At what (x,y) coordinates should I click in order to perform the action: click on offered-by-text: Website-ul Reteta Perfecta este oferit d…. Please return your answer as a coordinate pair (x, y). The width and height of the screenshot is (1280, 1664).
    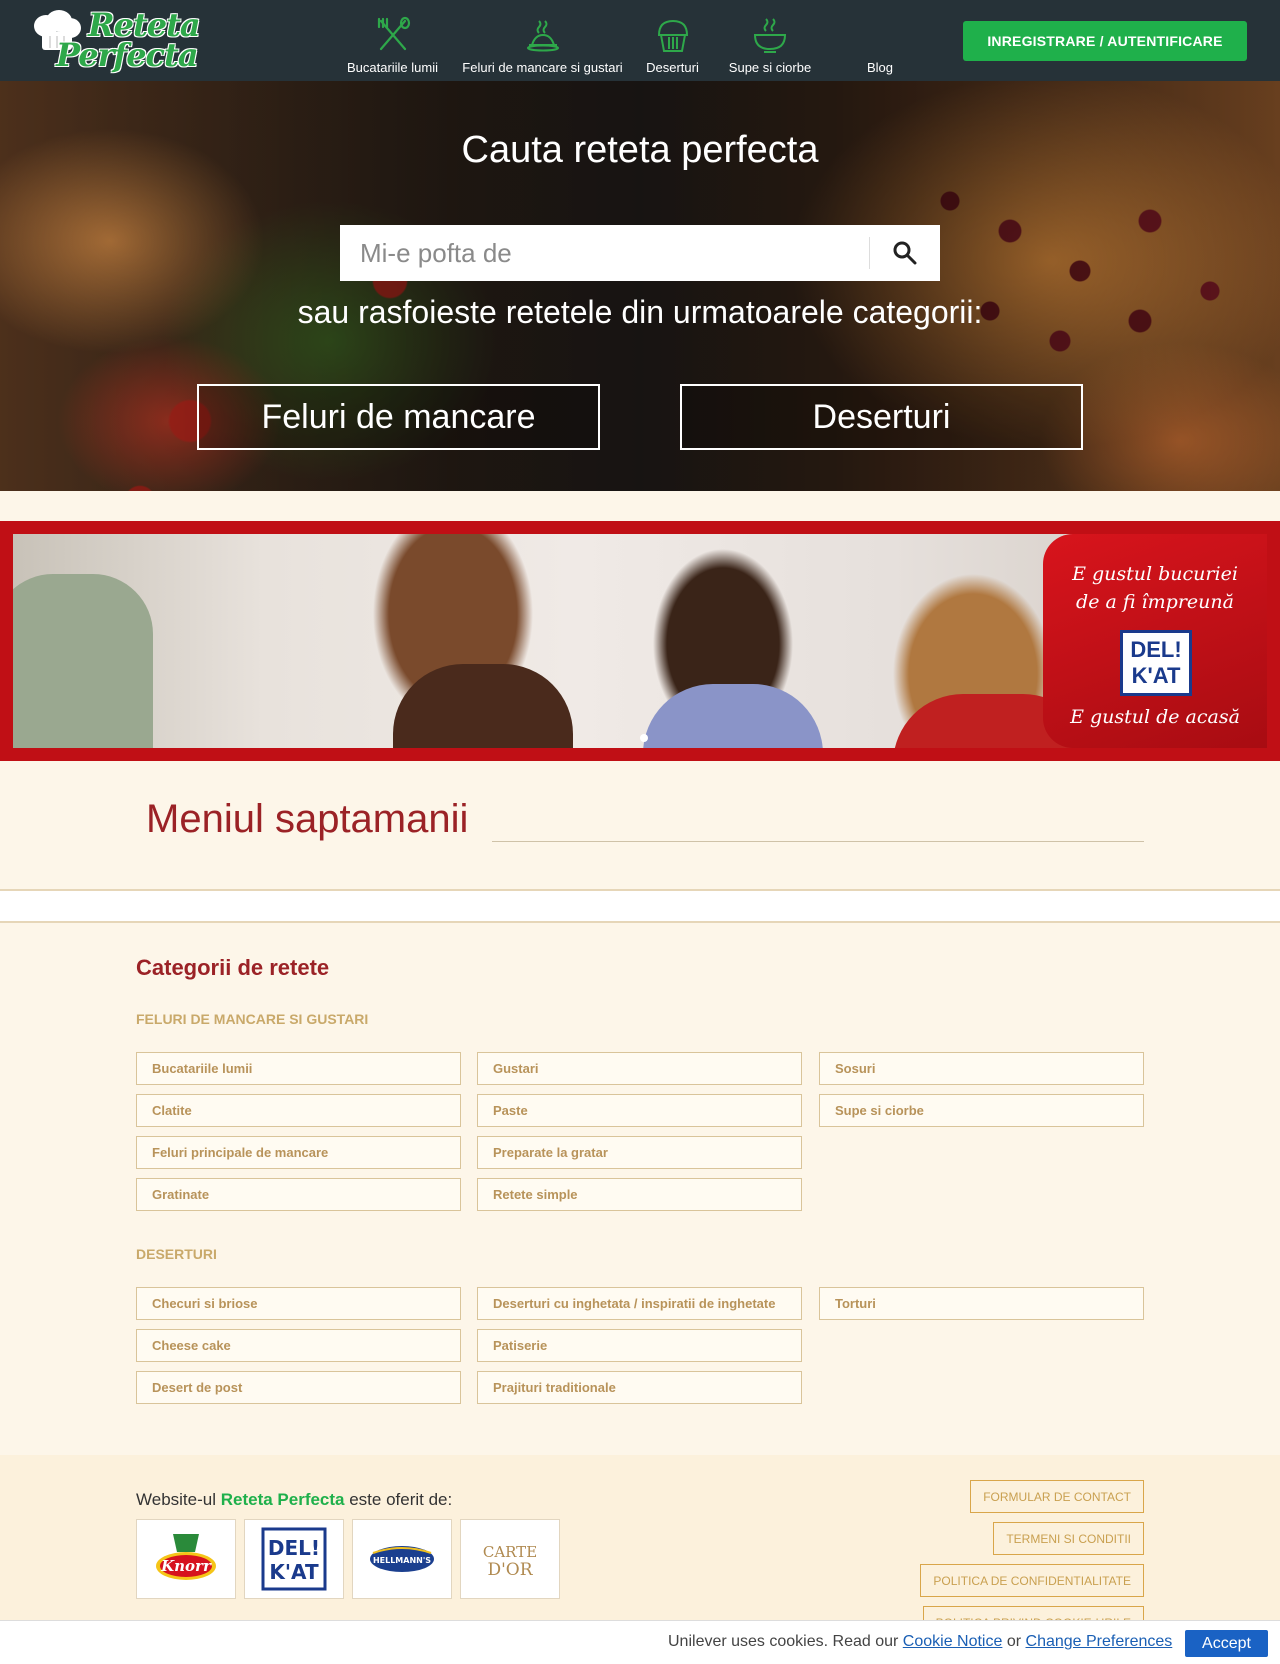
    Looking at the image, I should click on (294, 1499).